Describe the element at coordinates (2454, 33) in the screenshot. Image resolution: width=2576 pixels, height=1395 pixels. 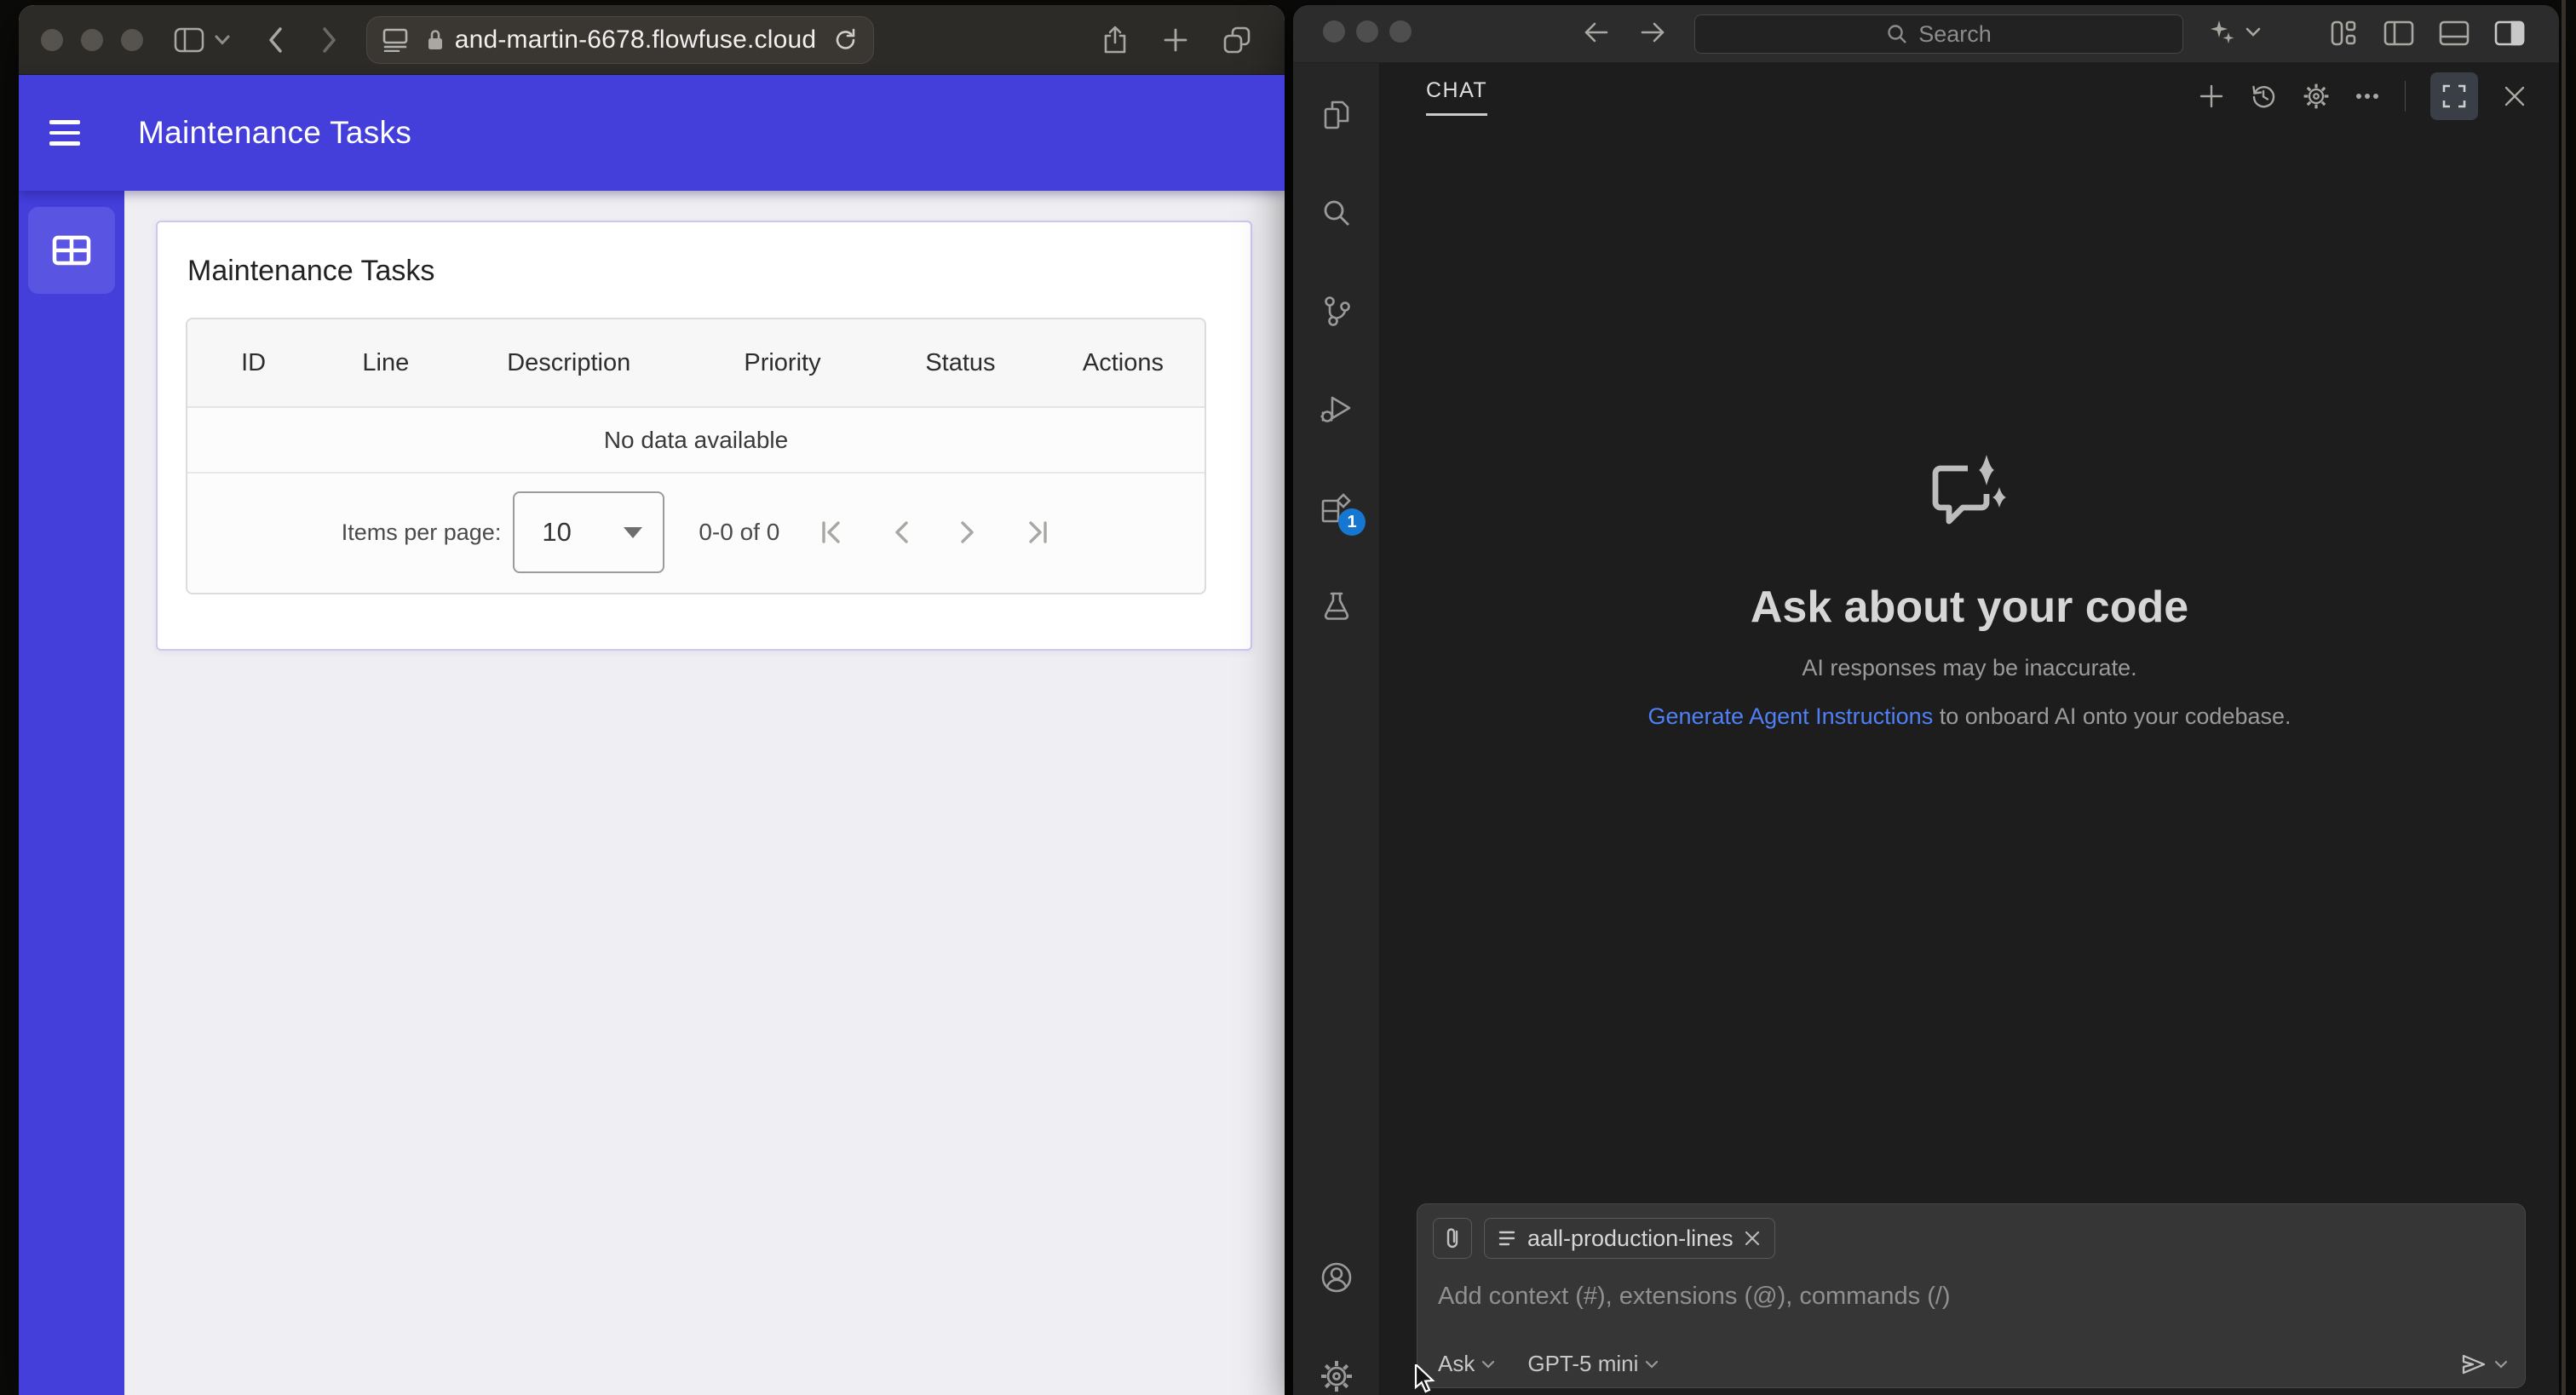
I see `toggle-panel-icon` at that location.